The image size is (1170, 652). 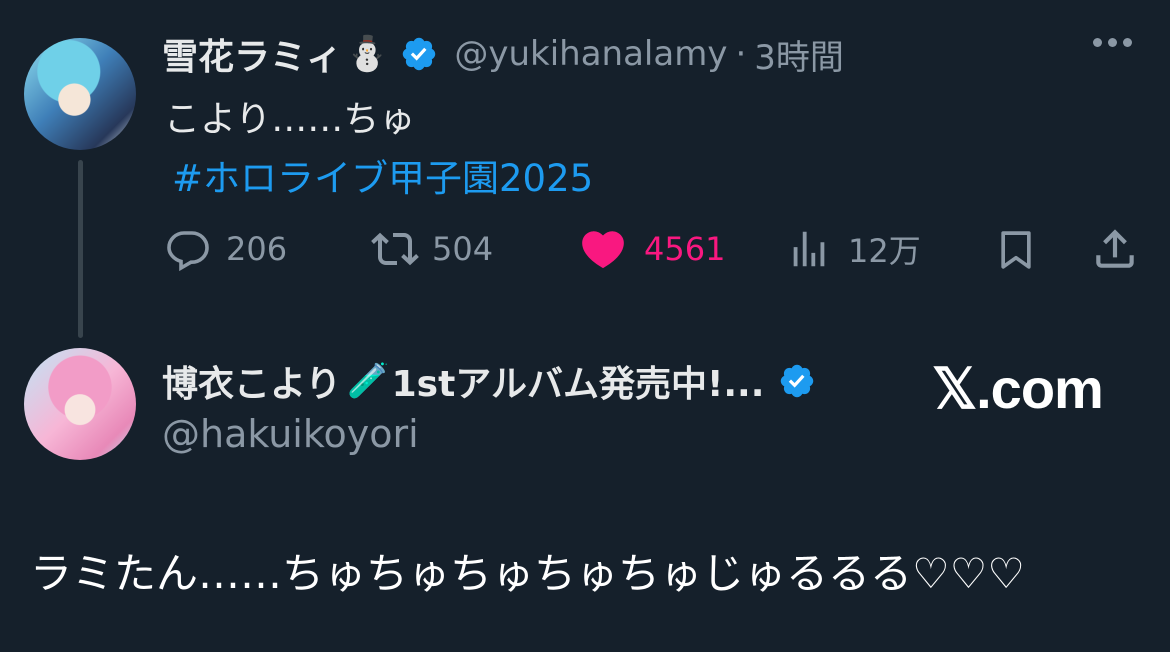 I want to click on views-button: 12万, so click(x=853, y=249).